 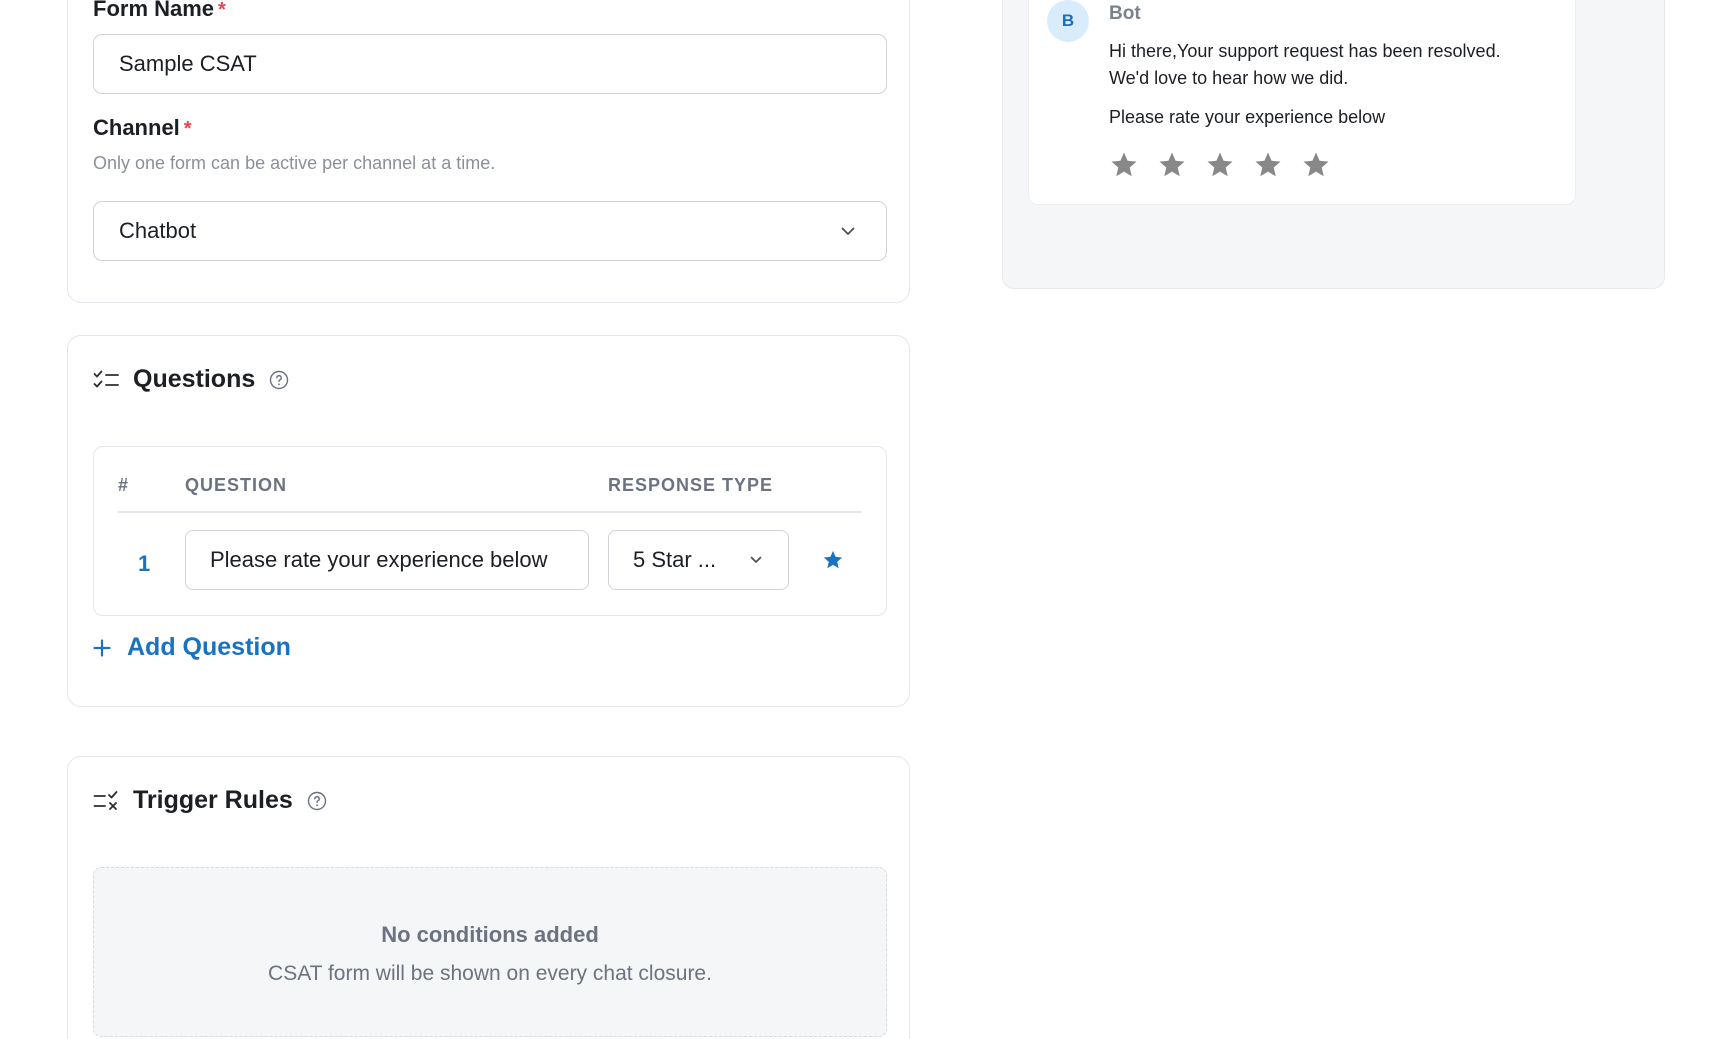 I want to click on bot-message-line-2: We'd love to hear how we did., so click(x=1229, y=78).